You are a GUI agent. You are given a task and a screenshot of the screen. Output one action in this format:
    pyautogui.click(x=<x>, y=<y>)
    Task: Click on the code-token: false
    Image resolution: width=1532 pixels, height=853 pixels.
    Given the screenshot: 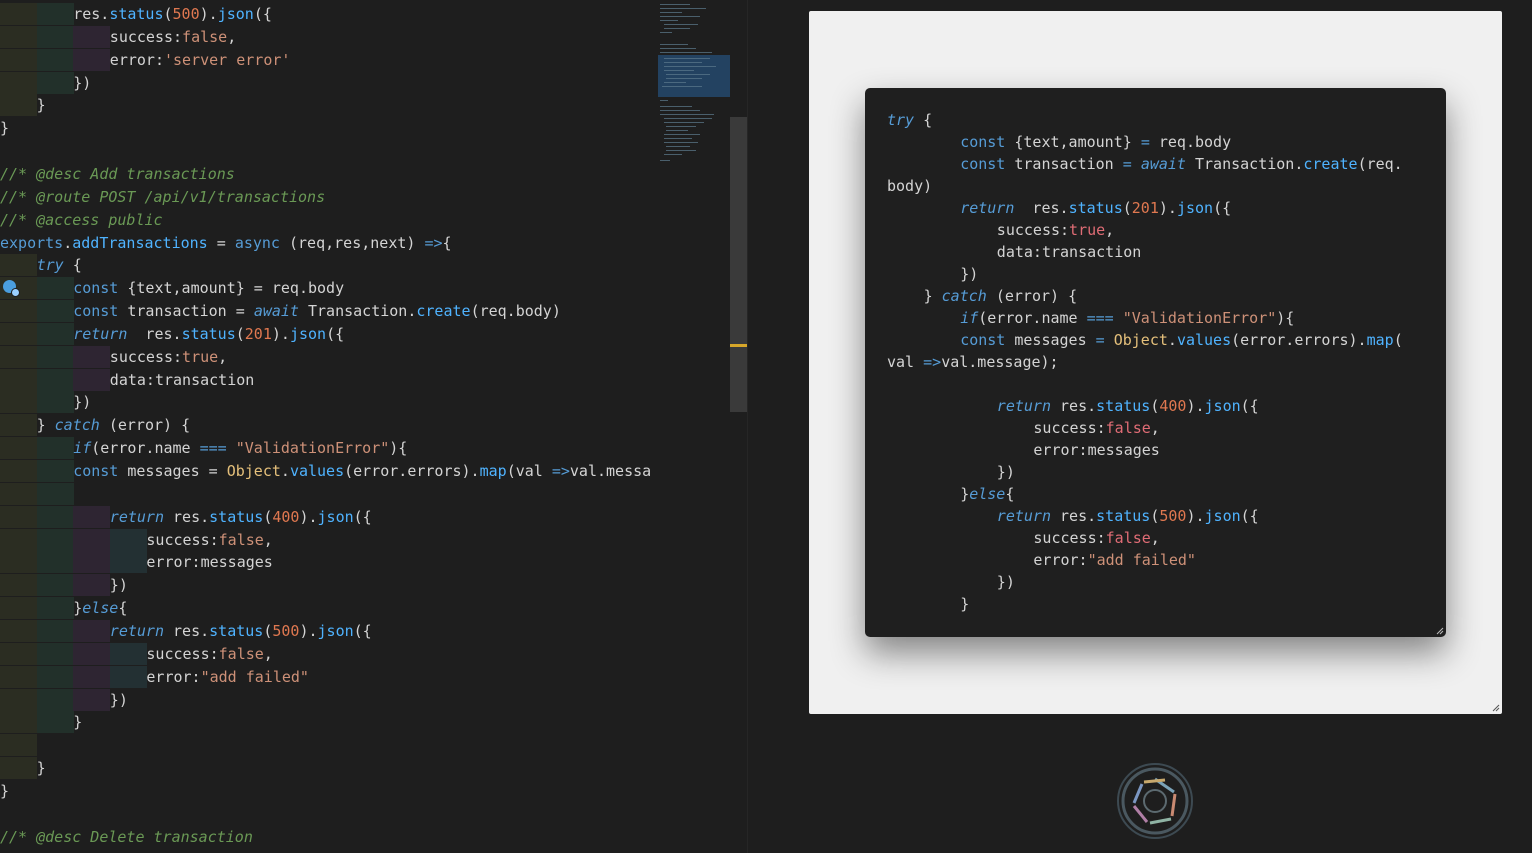 What is the action you would take?
    pyautogui.click(x=241, y=653)
    